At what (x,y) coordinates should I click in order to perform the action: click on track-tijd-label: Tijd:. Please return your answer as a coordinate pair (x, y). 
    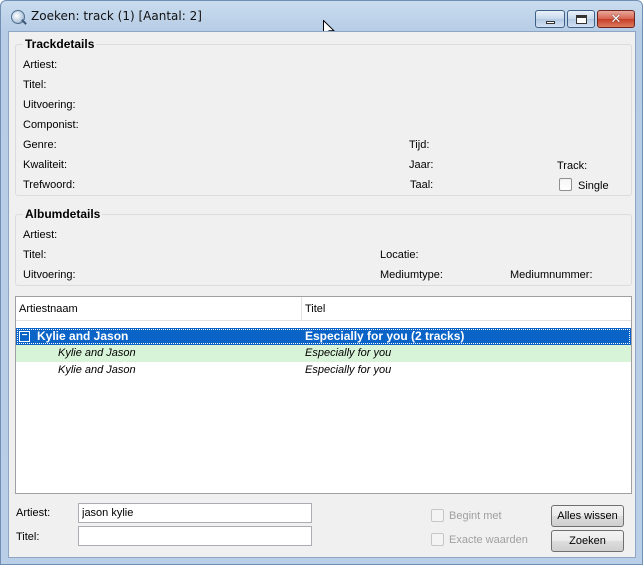
    Looking at the image, I should click on (419, 145).